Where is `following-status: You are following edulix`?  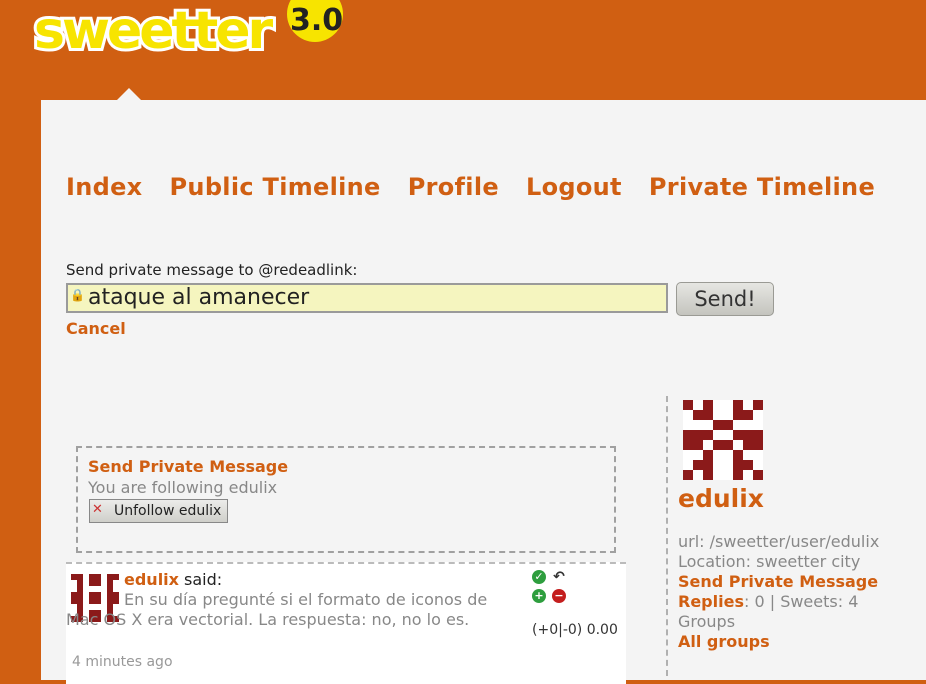
following-status: You are following edulix is located at coordinates (183, 487).